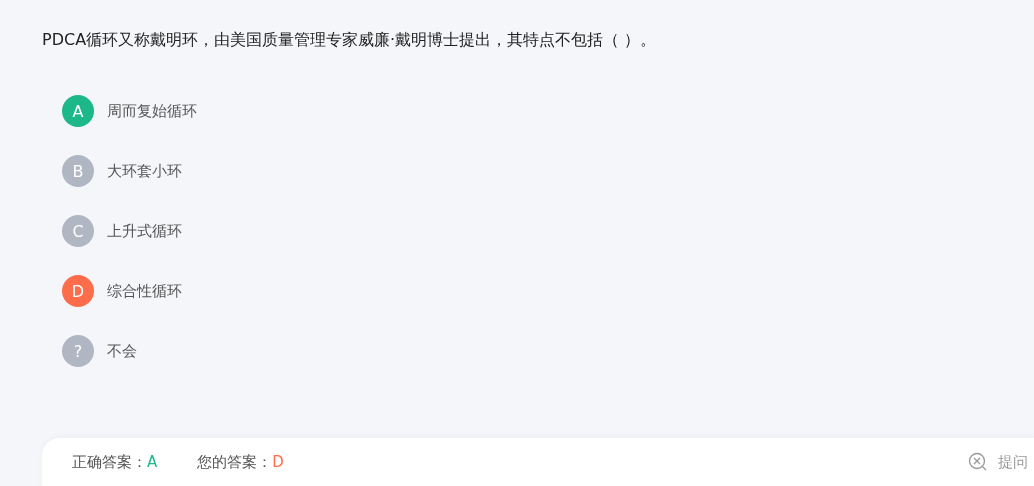  What do you see at coordinates (78, 231) in the screenshot?
I see `option-letter: C` at bounding box center [78, 231].